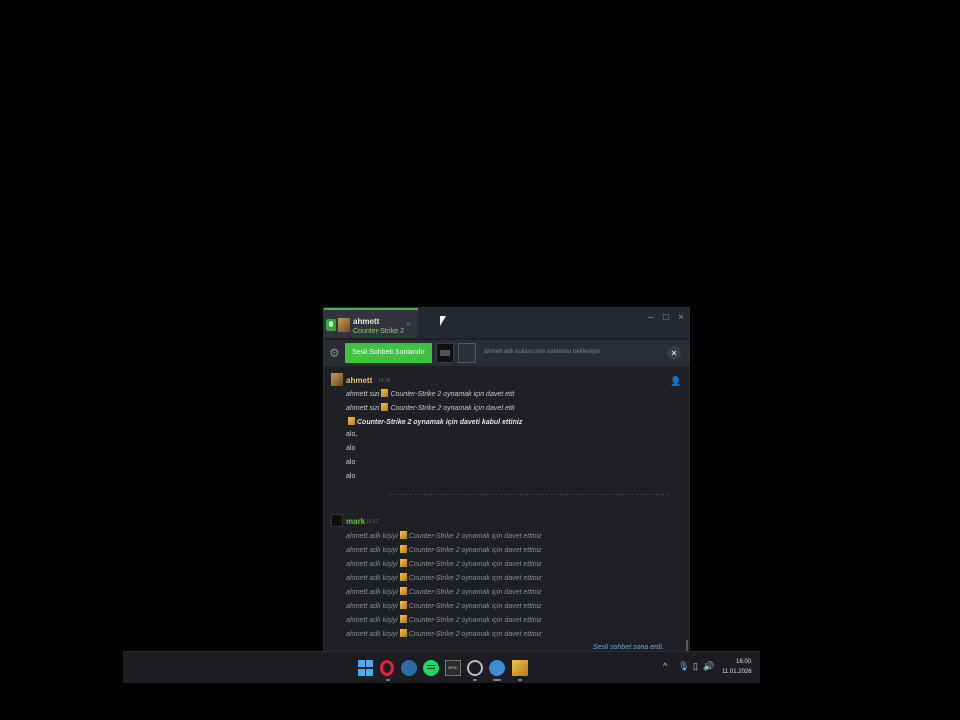 This screenshot has width=960, height=720. I want to click on message-time: 15:22, so click(372, 522).